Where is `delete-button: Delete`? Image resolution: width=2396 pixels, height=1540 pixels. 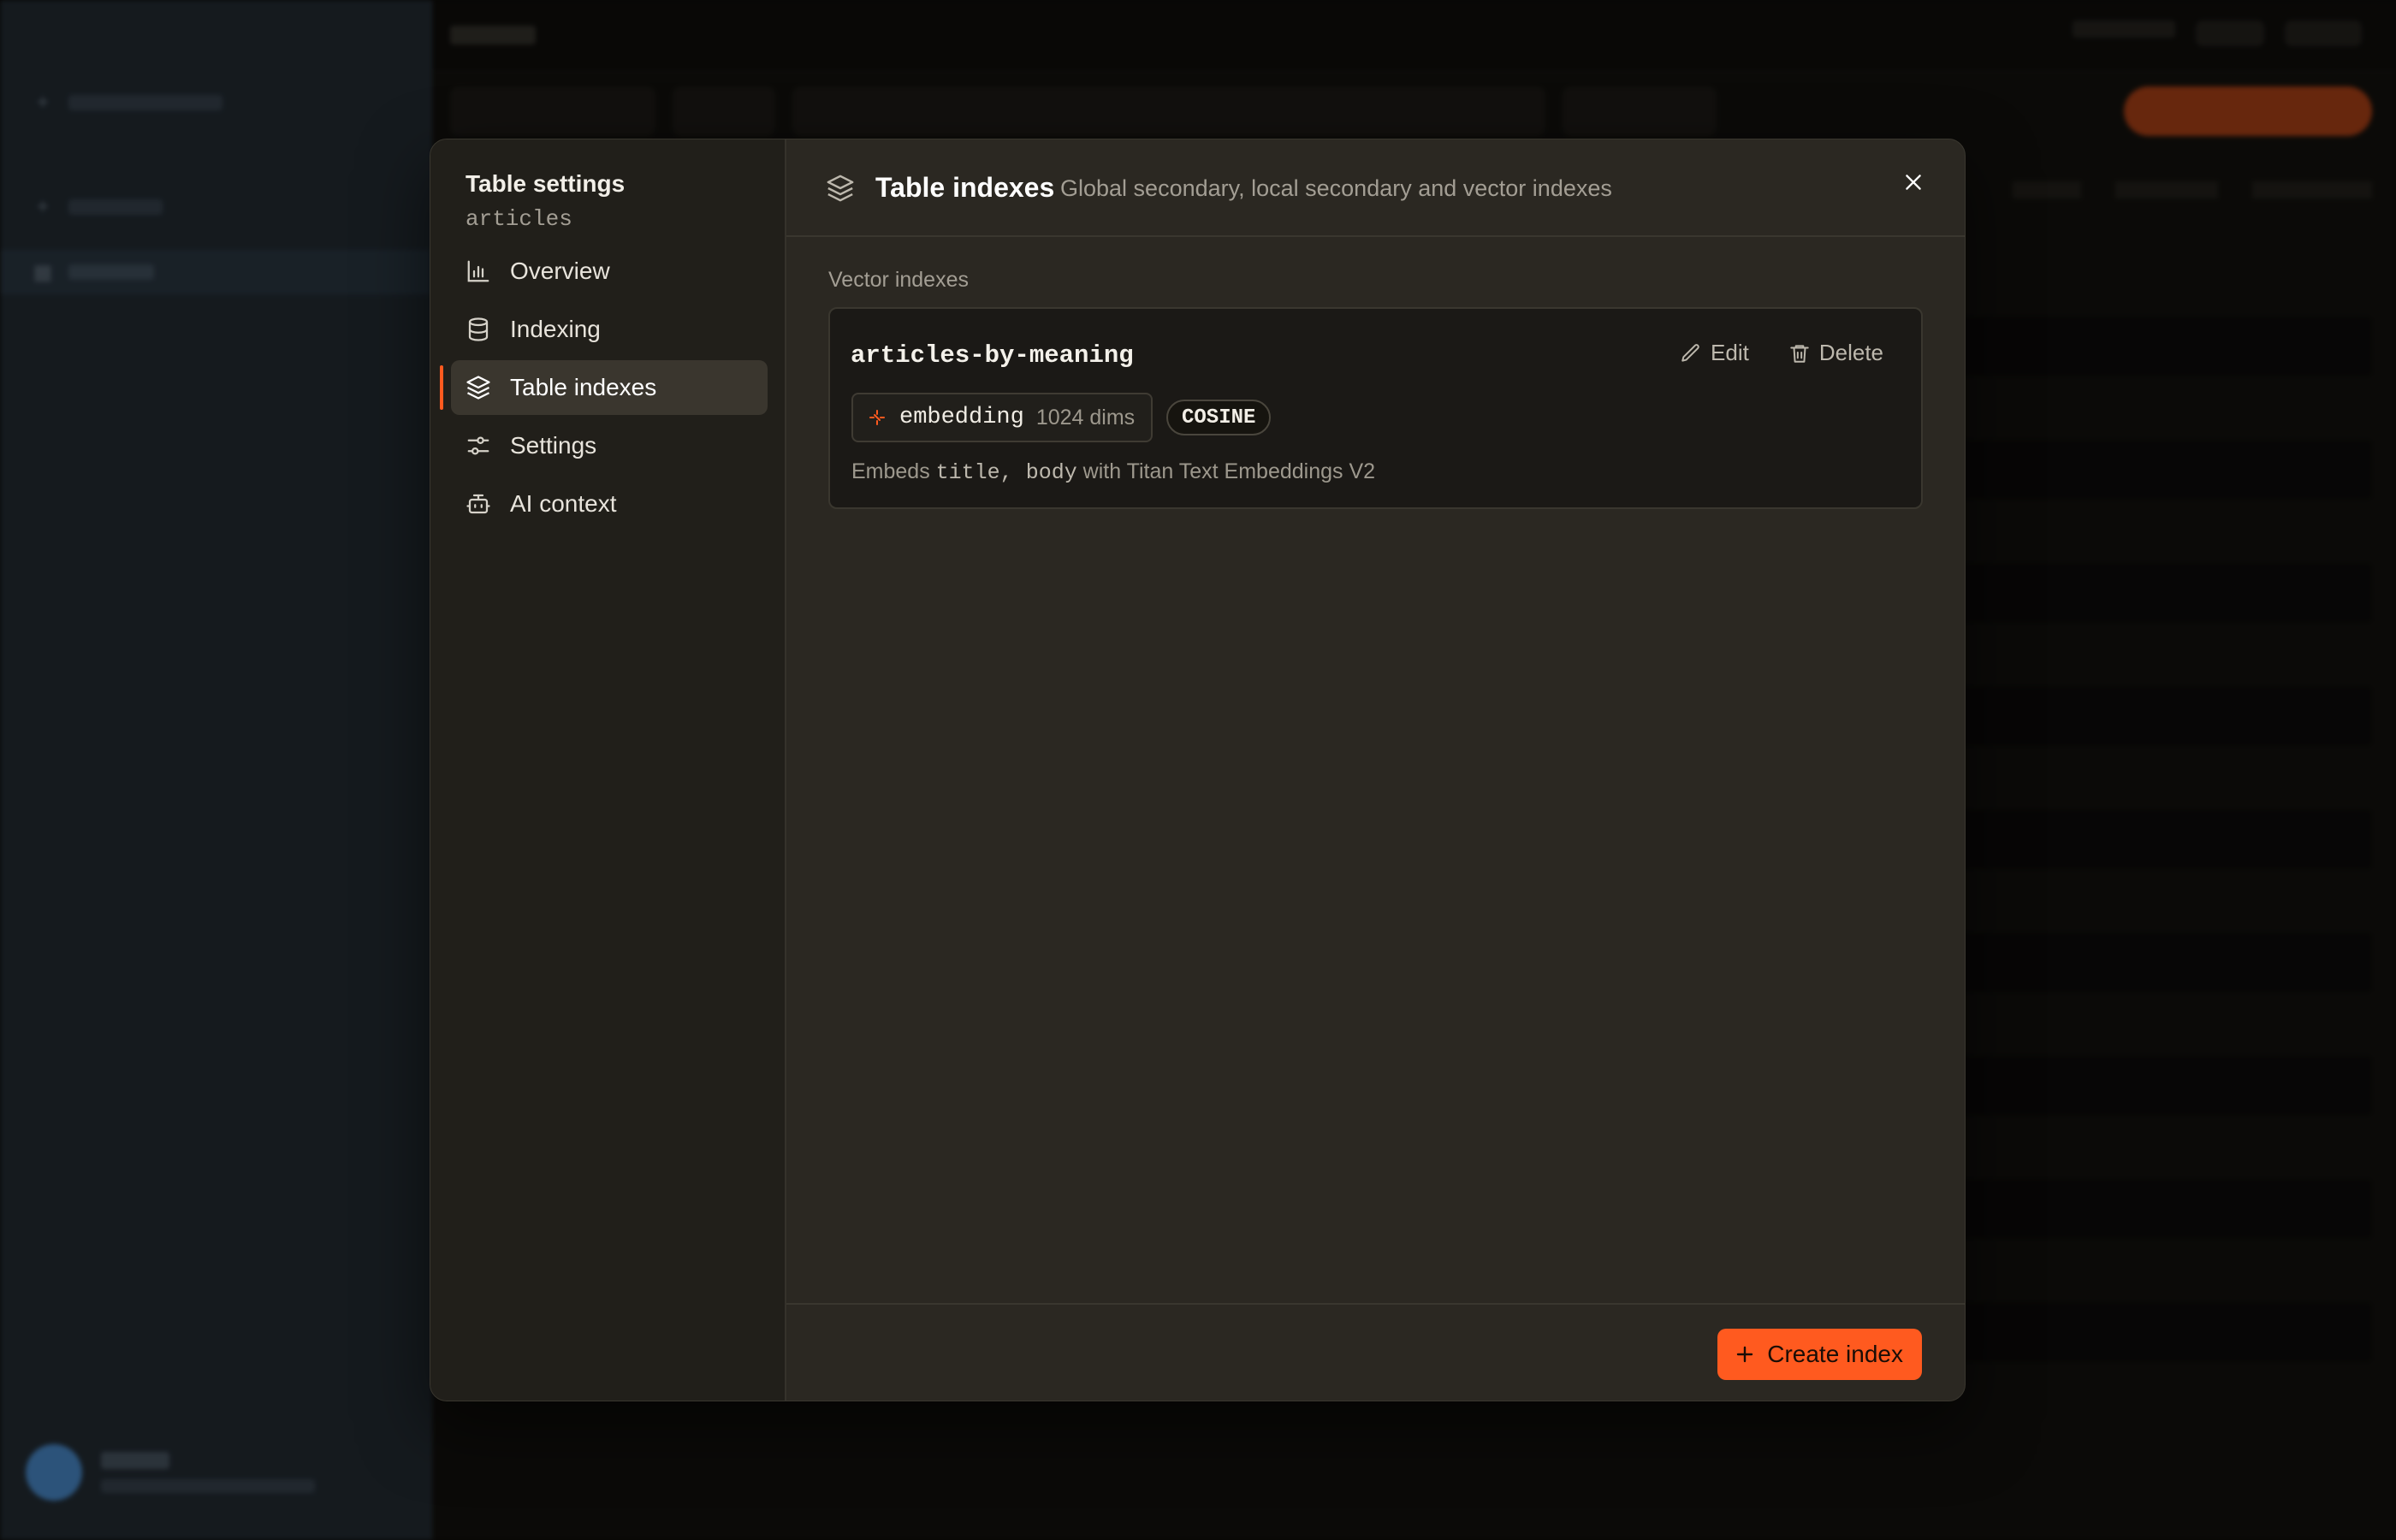
delete-button: Delete is located at coordinates (1836, 353).